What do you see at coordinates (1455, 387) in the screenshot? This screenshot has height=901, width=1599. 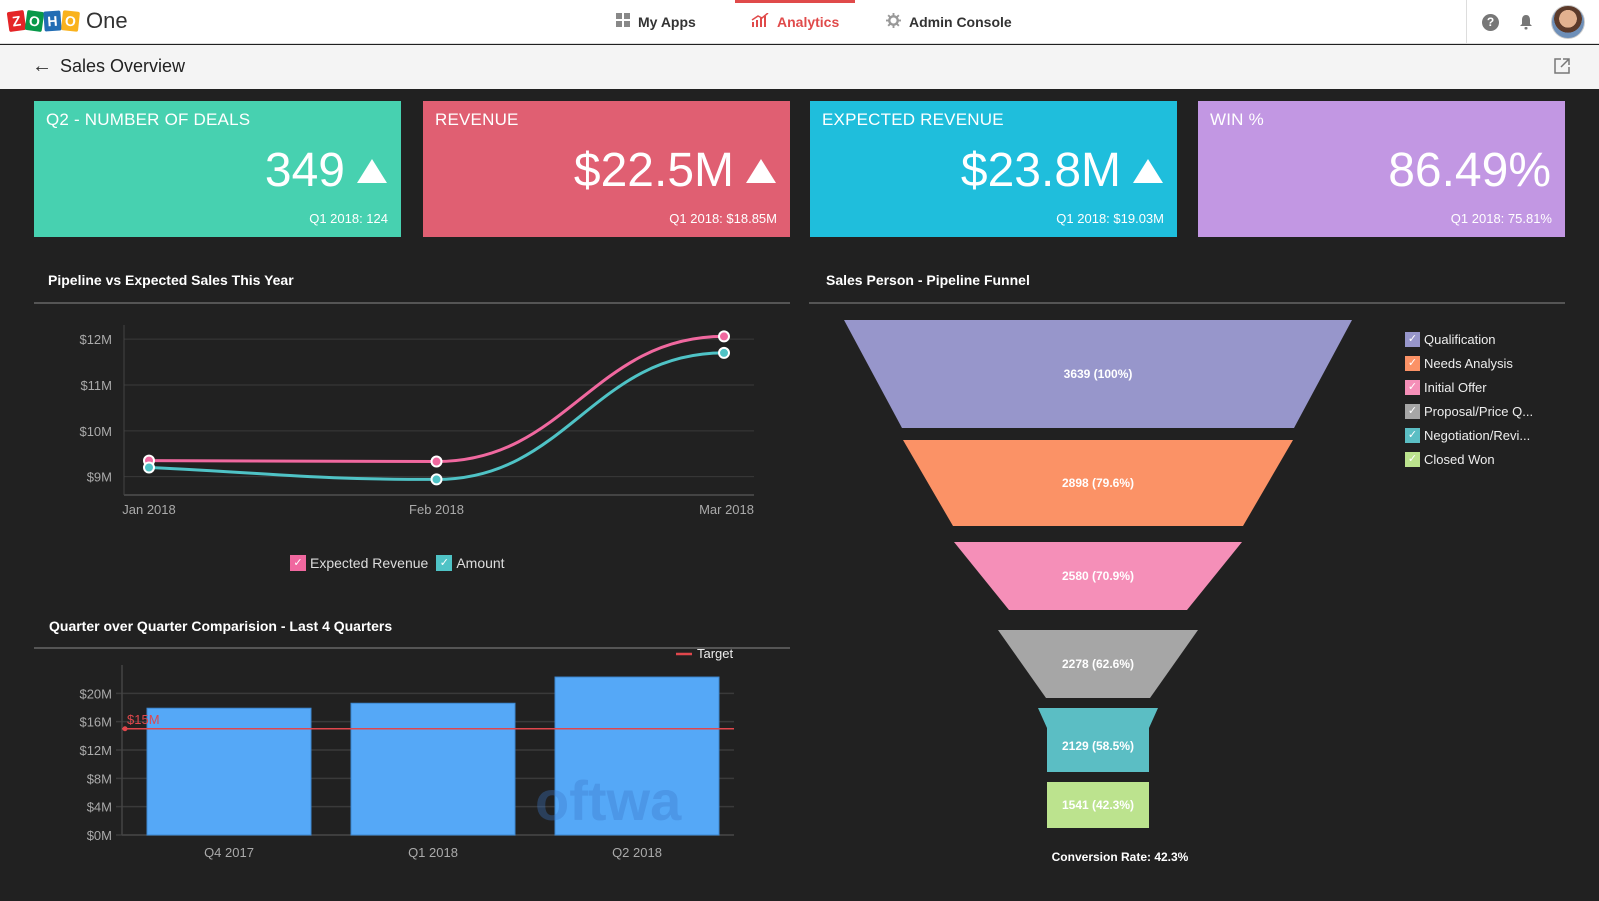 I see `legend-label: Initial Offer` at bounding box center [1455, 387].